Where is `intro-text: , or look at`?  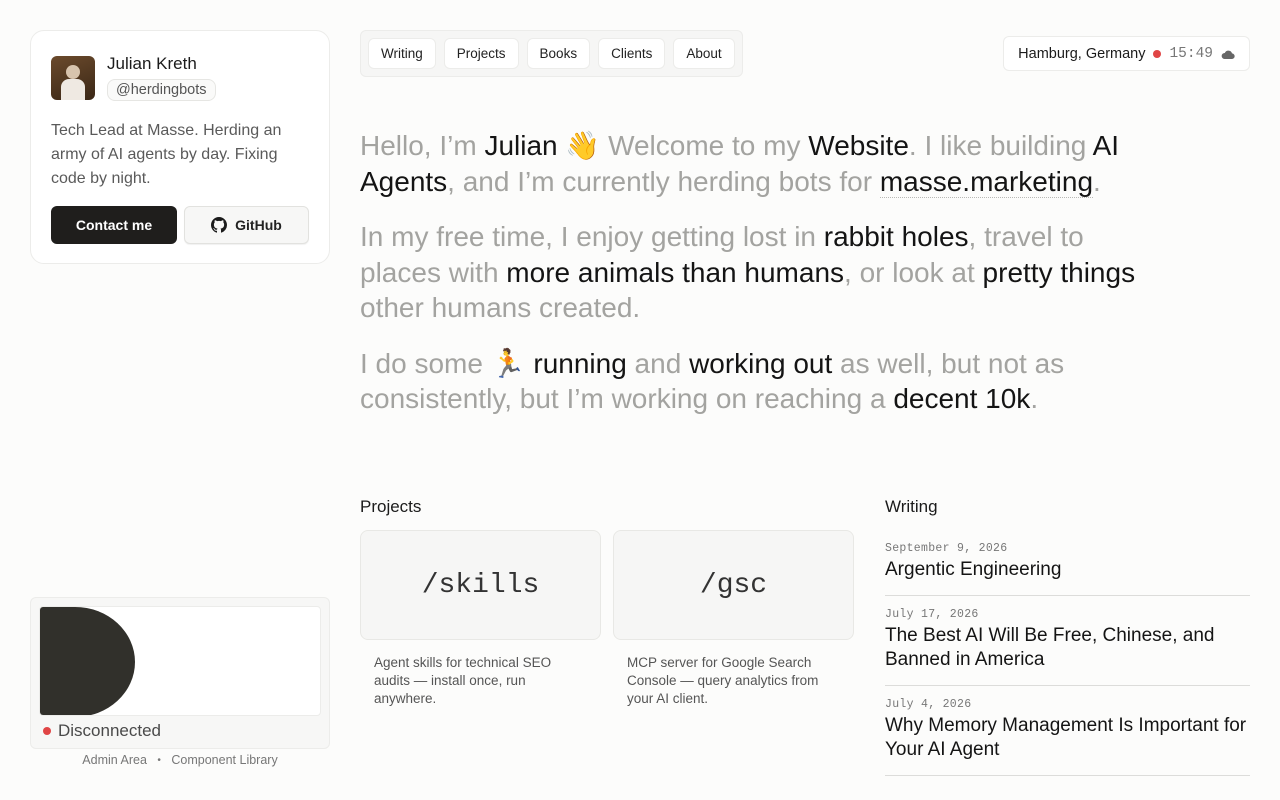
intro-text: , or look at is located at coordinates (913, 272).